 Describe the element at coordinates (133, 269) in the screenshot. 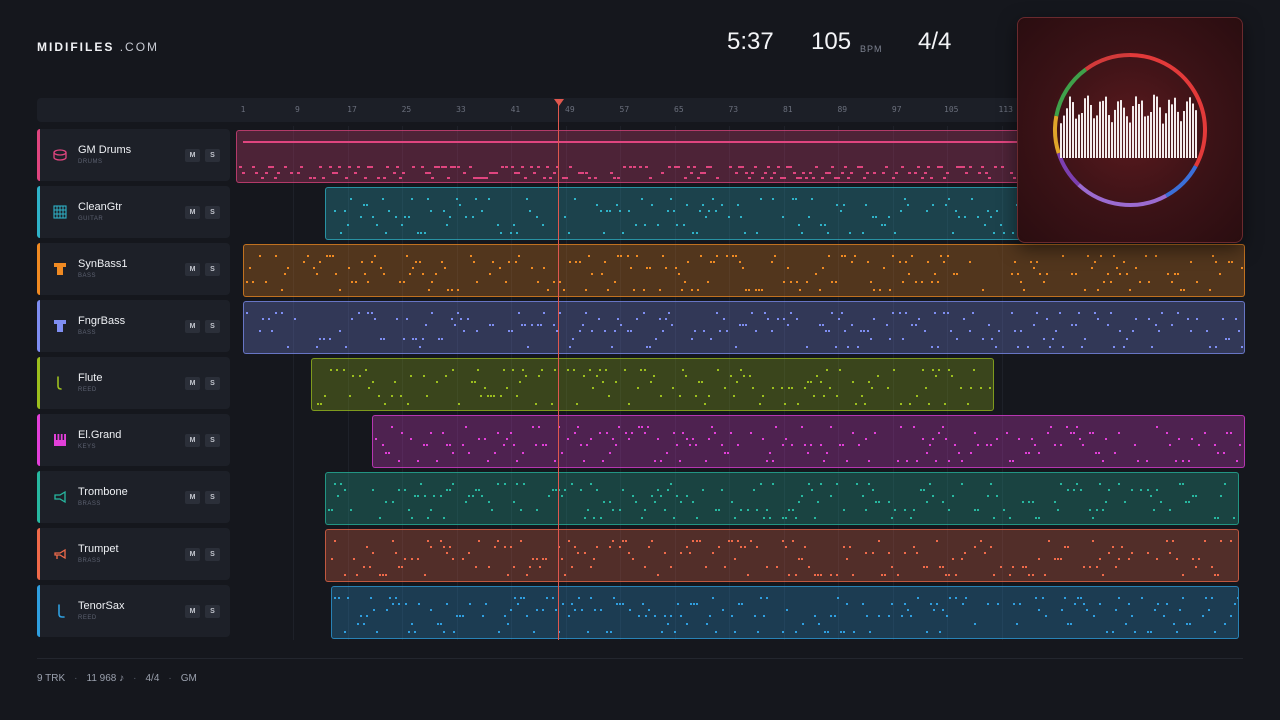

I see `track-header: SynBass1 BASS M S` at that location.